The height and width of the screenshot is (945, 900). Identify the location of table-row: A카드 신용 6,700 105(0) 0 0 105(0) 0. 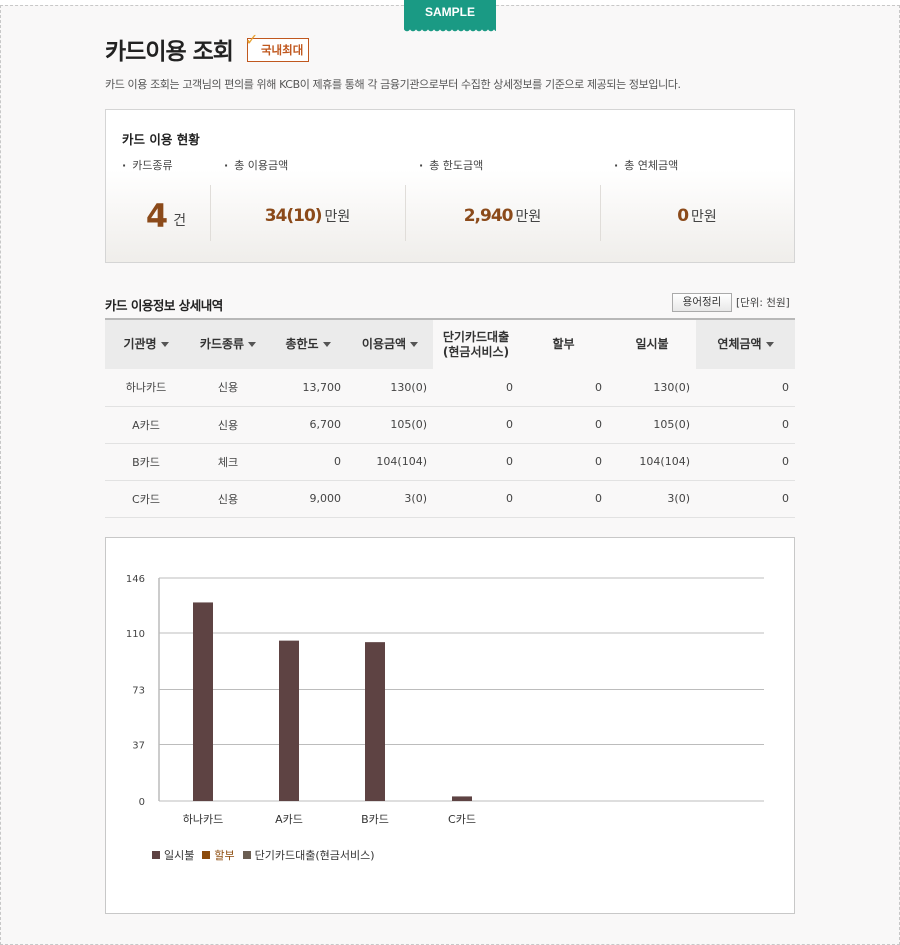
(450, 425).